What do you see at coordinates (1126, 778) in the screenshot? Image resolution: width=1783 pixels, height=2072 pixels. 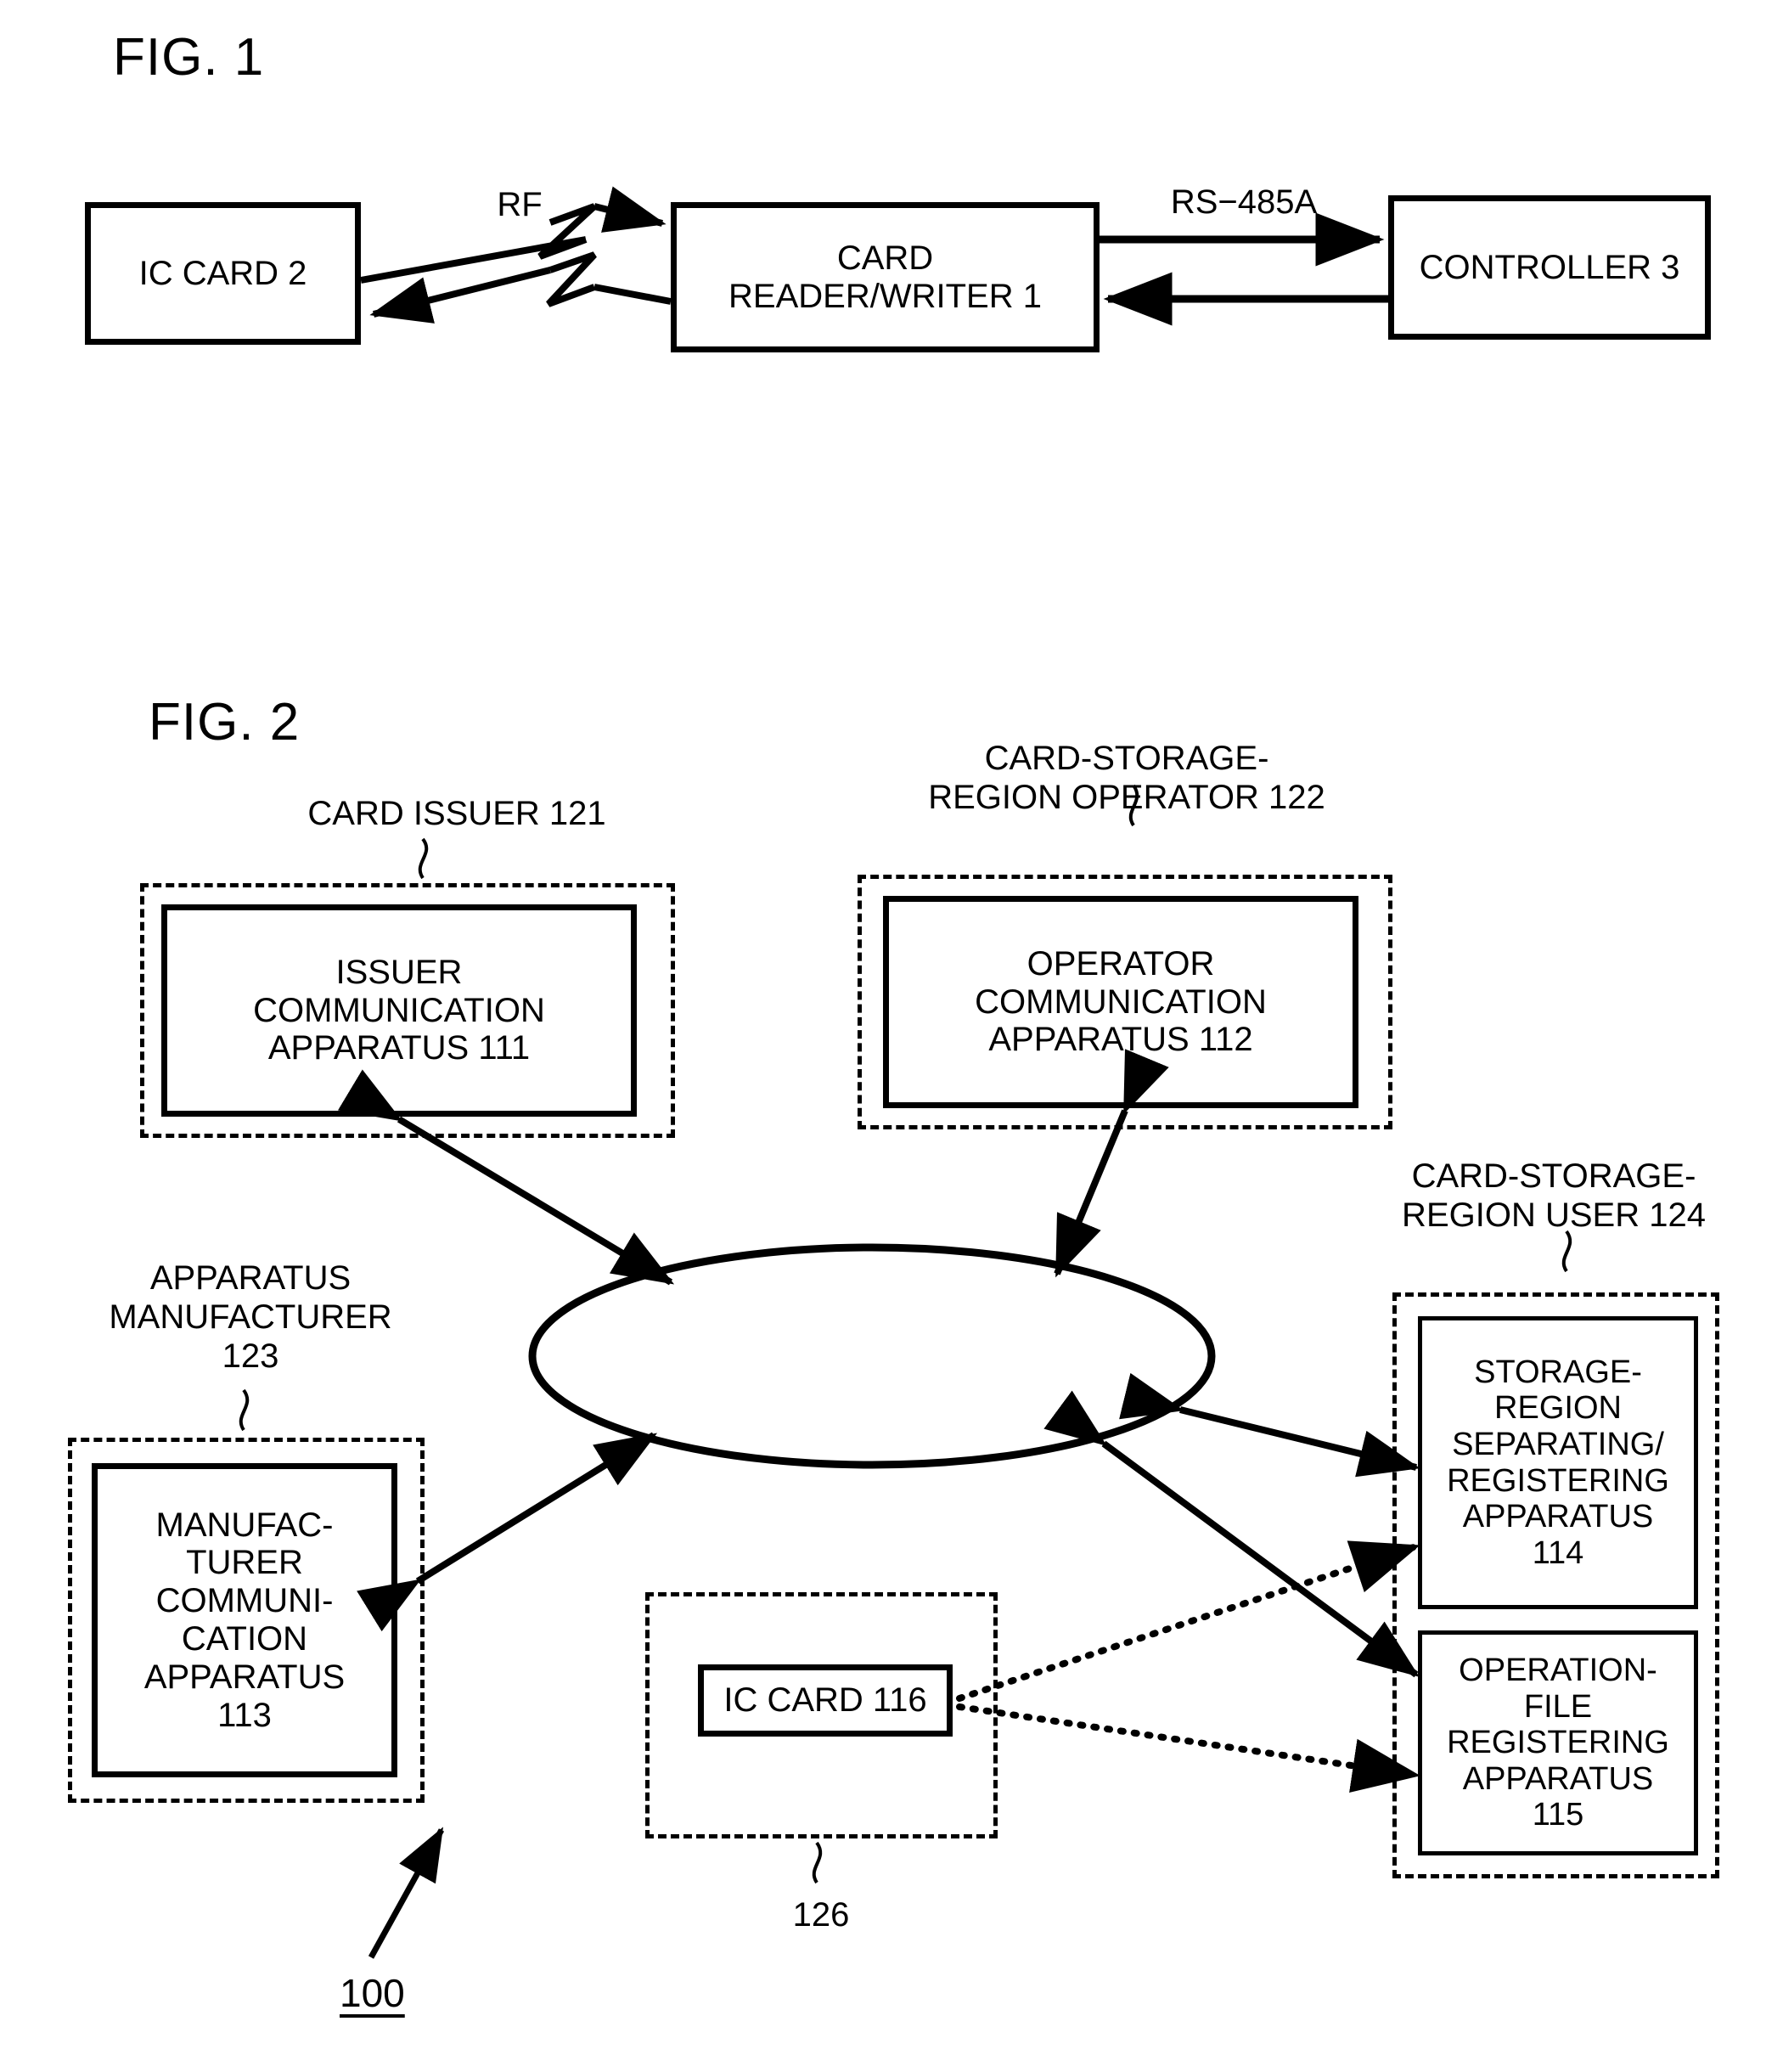 I see `fig2-group-label-storage-region-operator: CARD-STORAGE- REGION OPERATOR 122` at bounding box center [1126, 778].